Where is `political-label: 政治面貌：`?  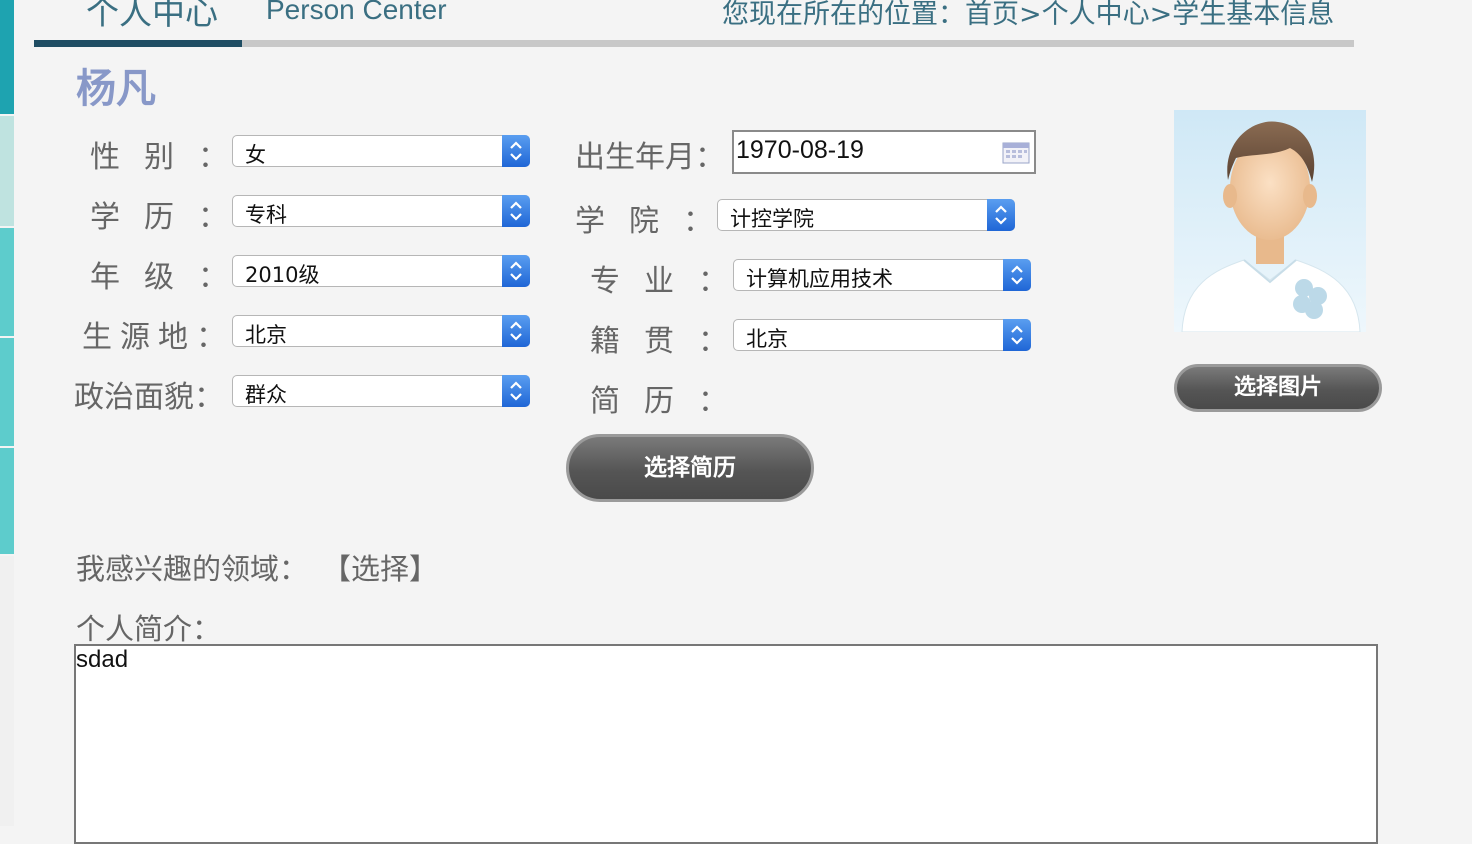
political-label: 政治面貌： is located at coordinates (149, 397).